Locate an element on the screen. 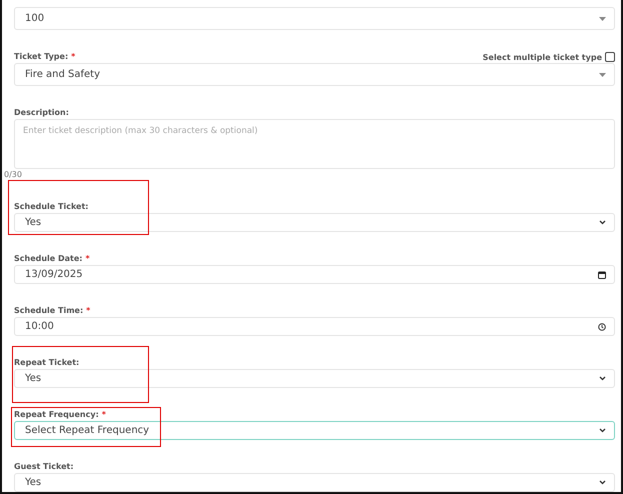 The width and height of the screenshot is (623, 494). field-label: Repeat Ticket: is located at coordinates (47, 362).